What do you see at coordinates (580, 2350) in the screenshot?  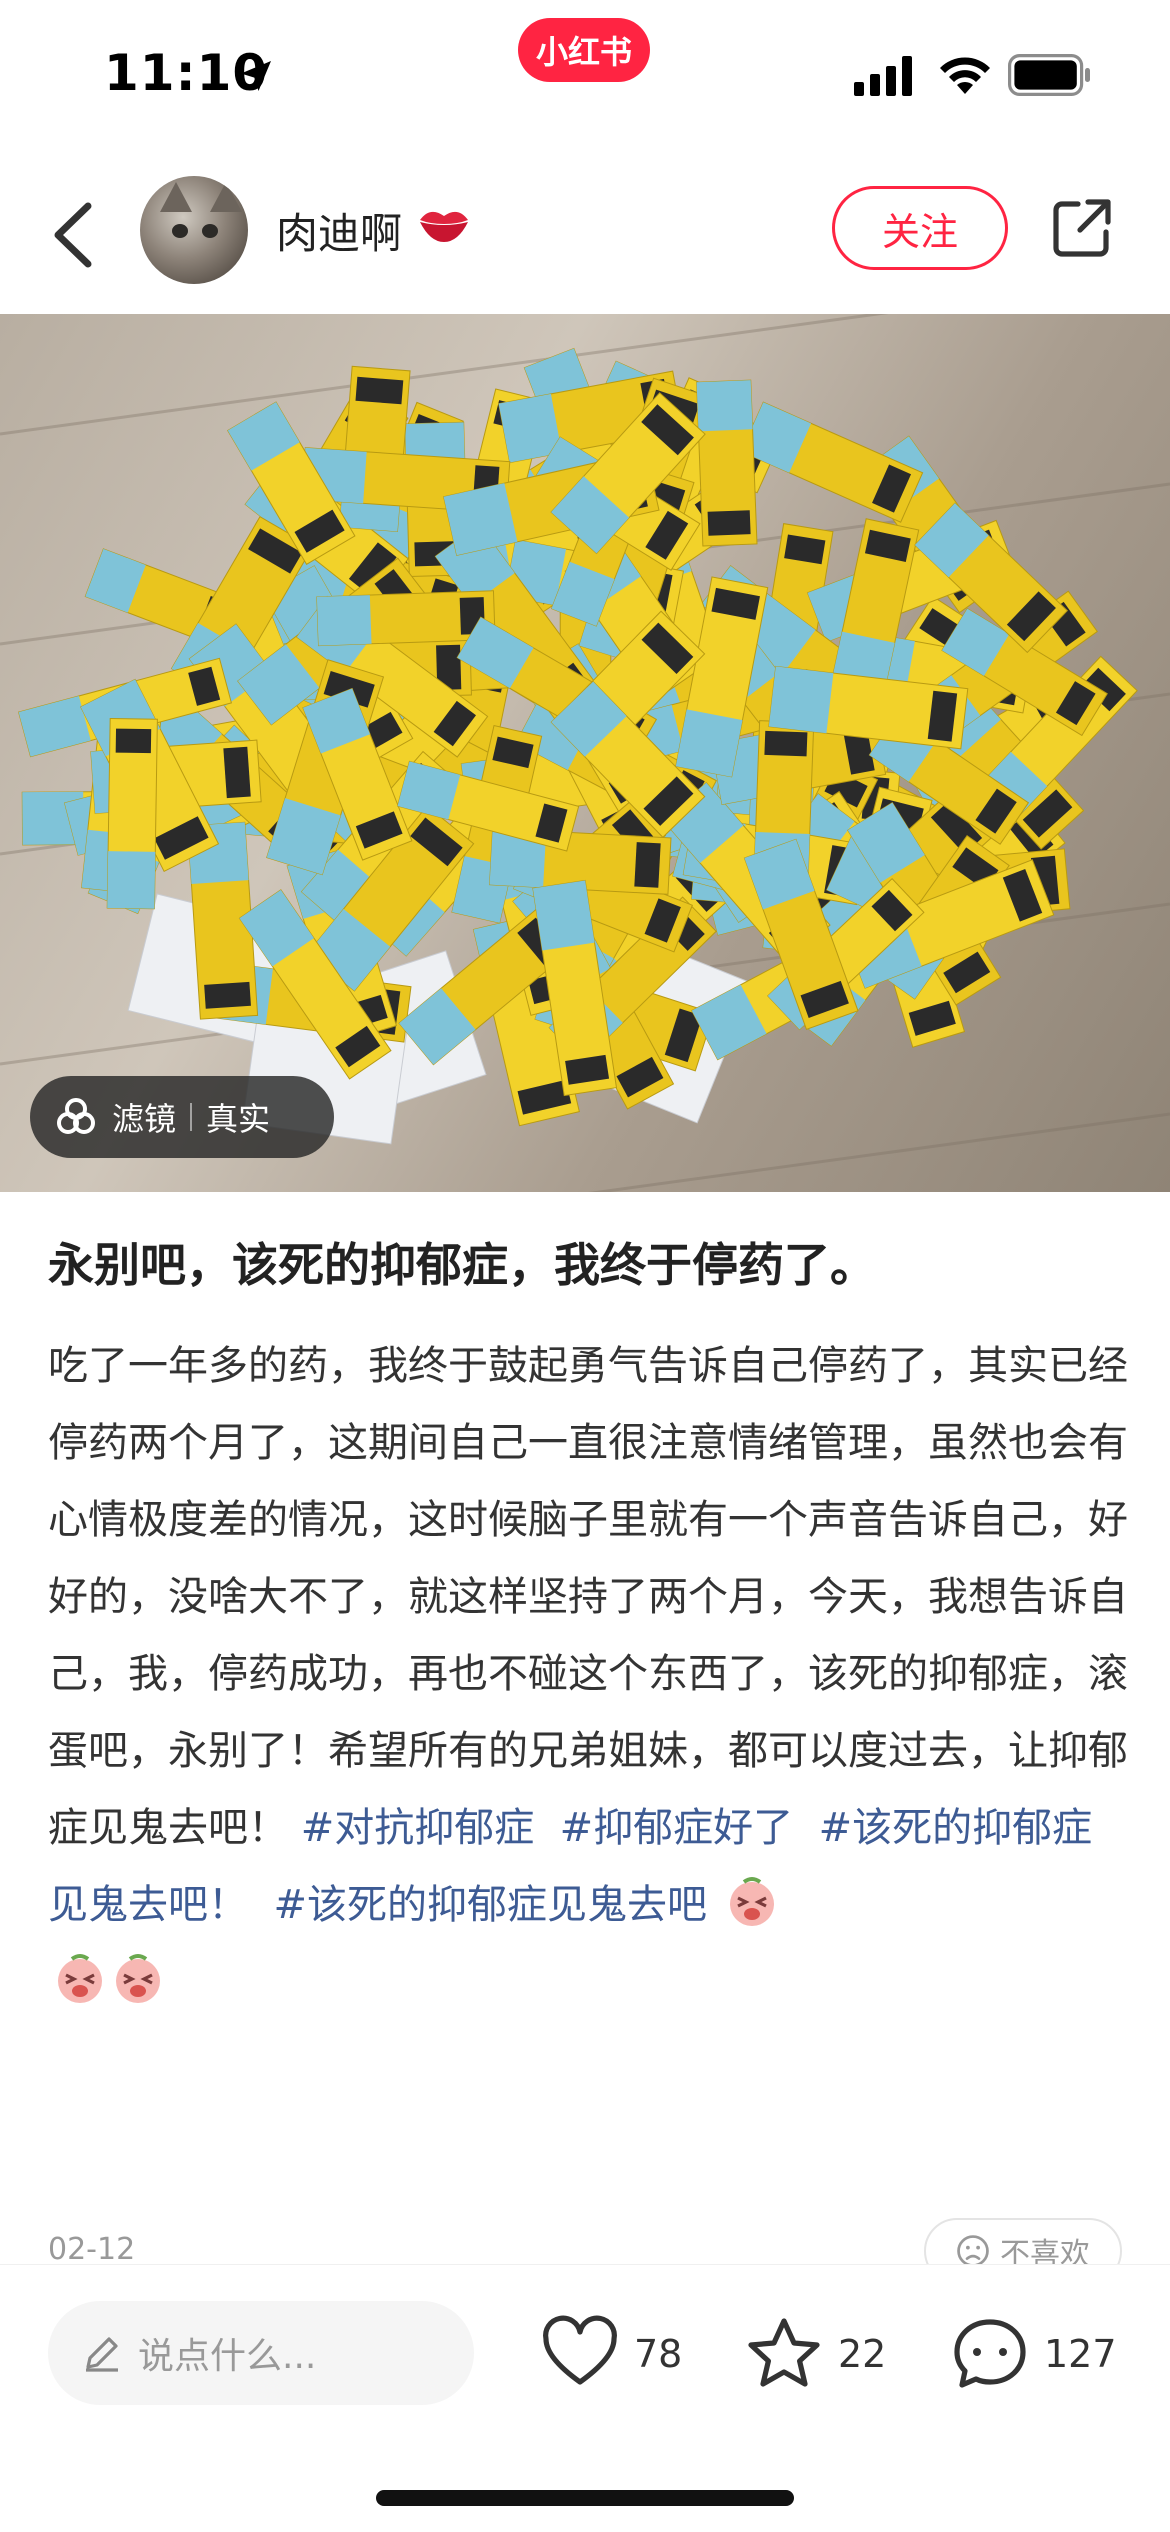 I see `heart-icon` at bounding box center [580, 2350].